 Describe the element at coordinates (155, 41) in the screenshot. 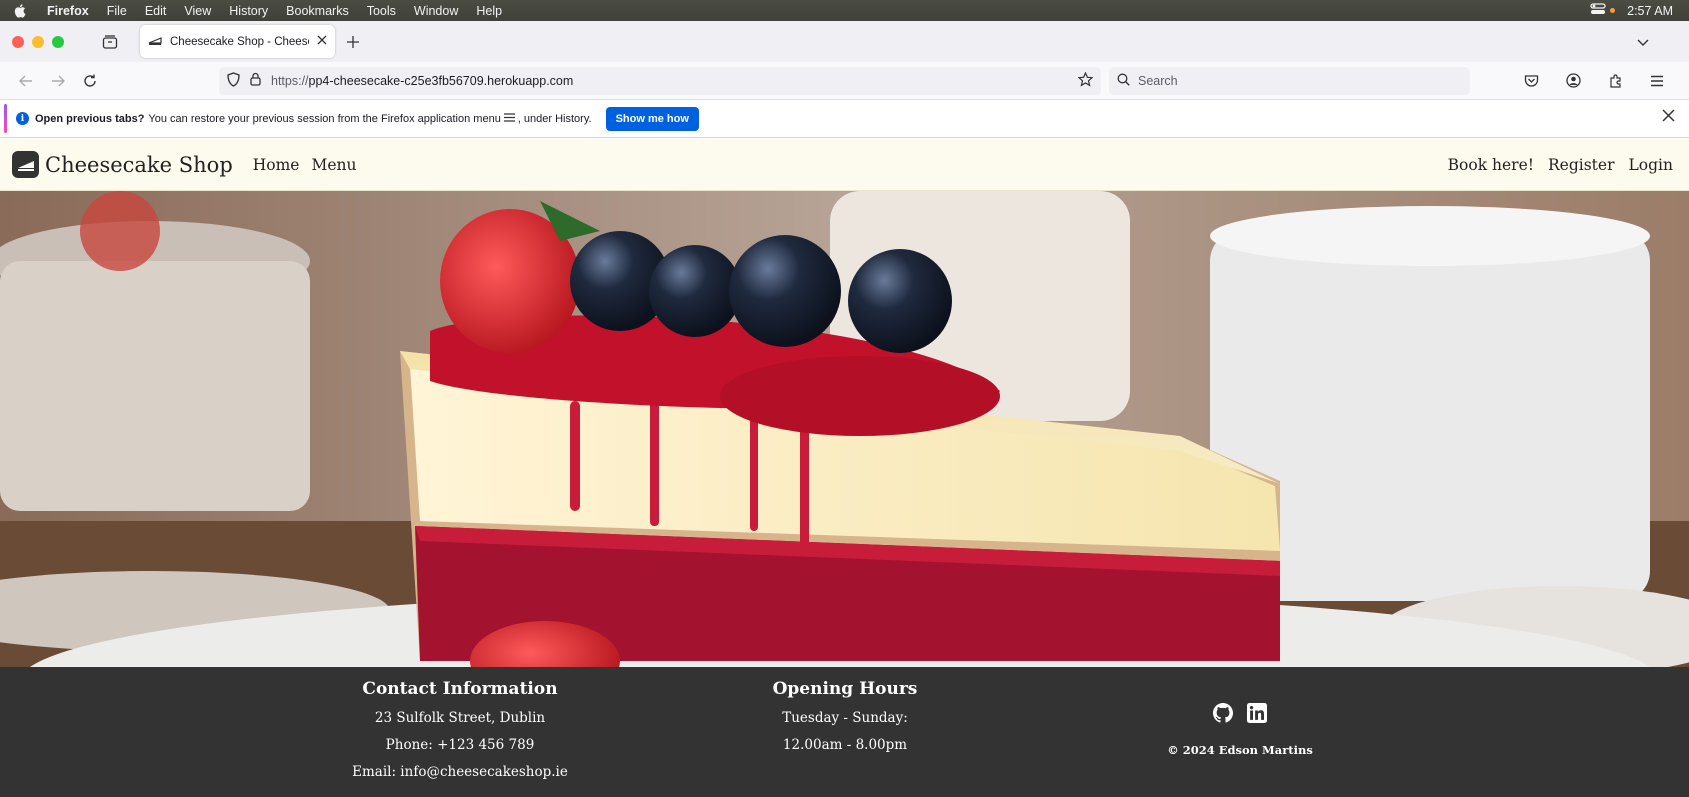

I see `cake-favicon-icon` at that location.